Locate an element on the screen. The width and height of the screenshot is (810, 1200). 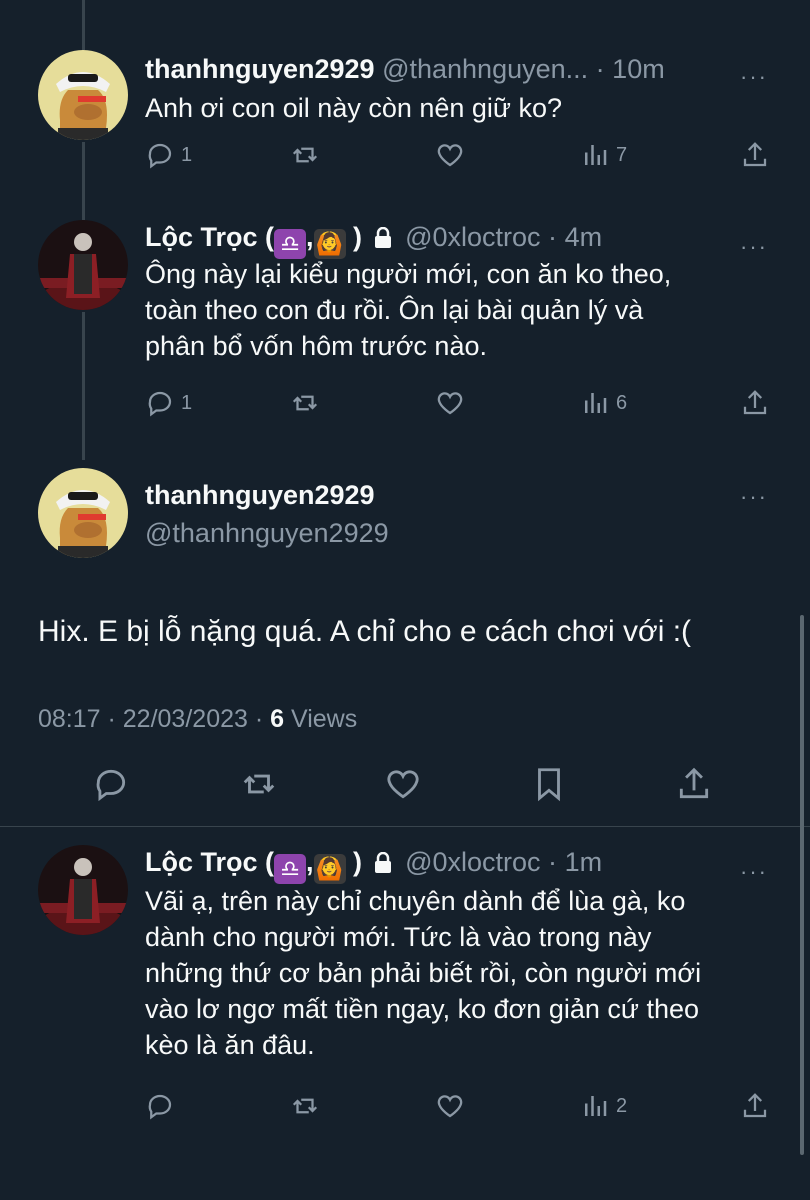
tweet-actions is located at coordinates (405, 785).